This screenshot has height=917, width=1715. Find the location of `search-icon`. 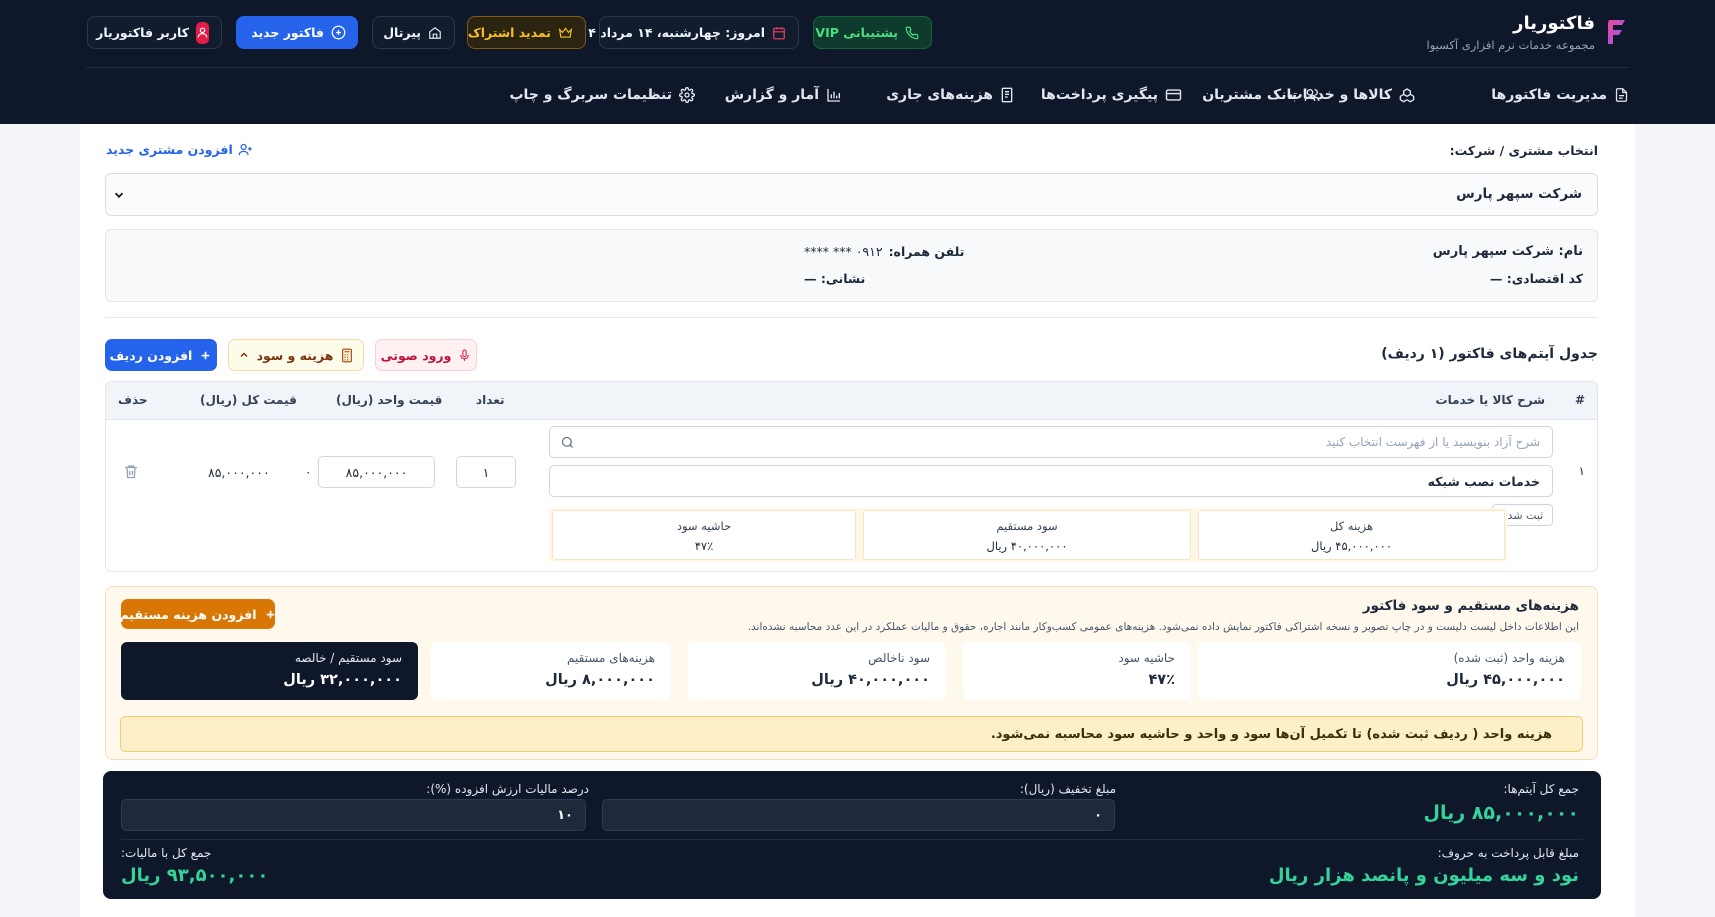

search-icon is located at coordinates (567, 442).